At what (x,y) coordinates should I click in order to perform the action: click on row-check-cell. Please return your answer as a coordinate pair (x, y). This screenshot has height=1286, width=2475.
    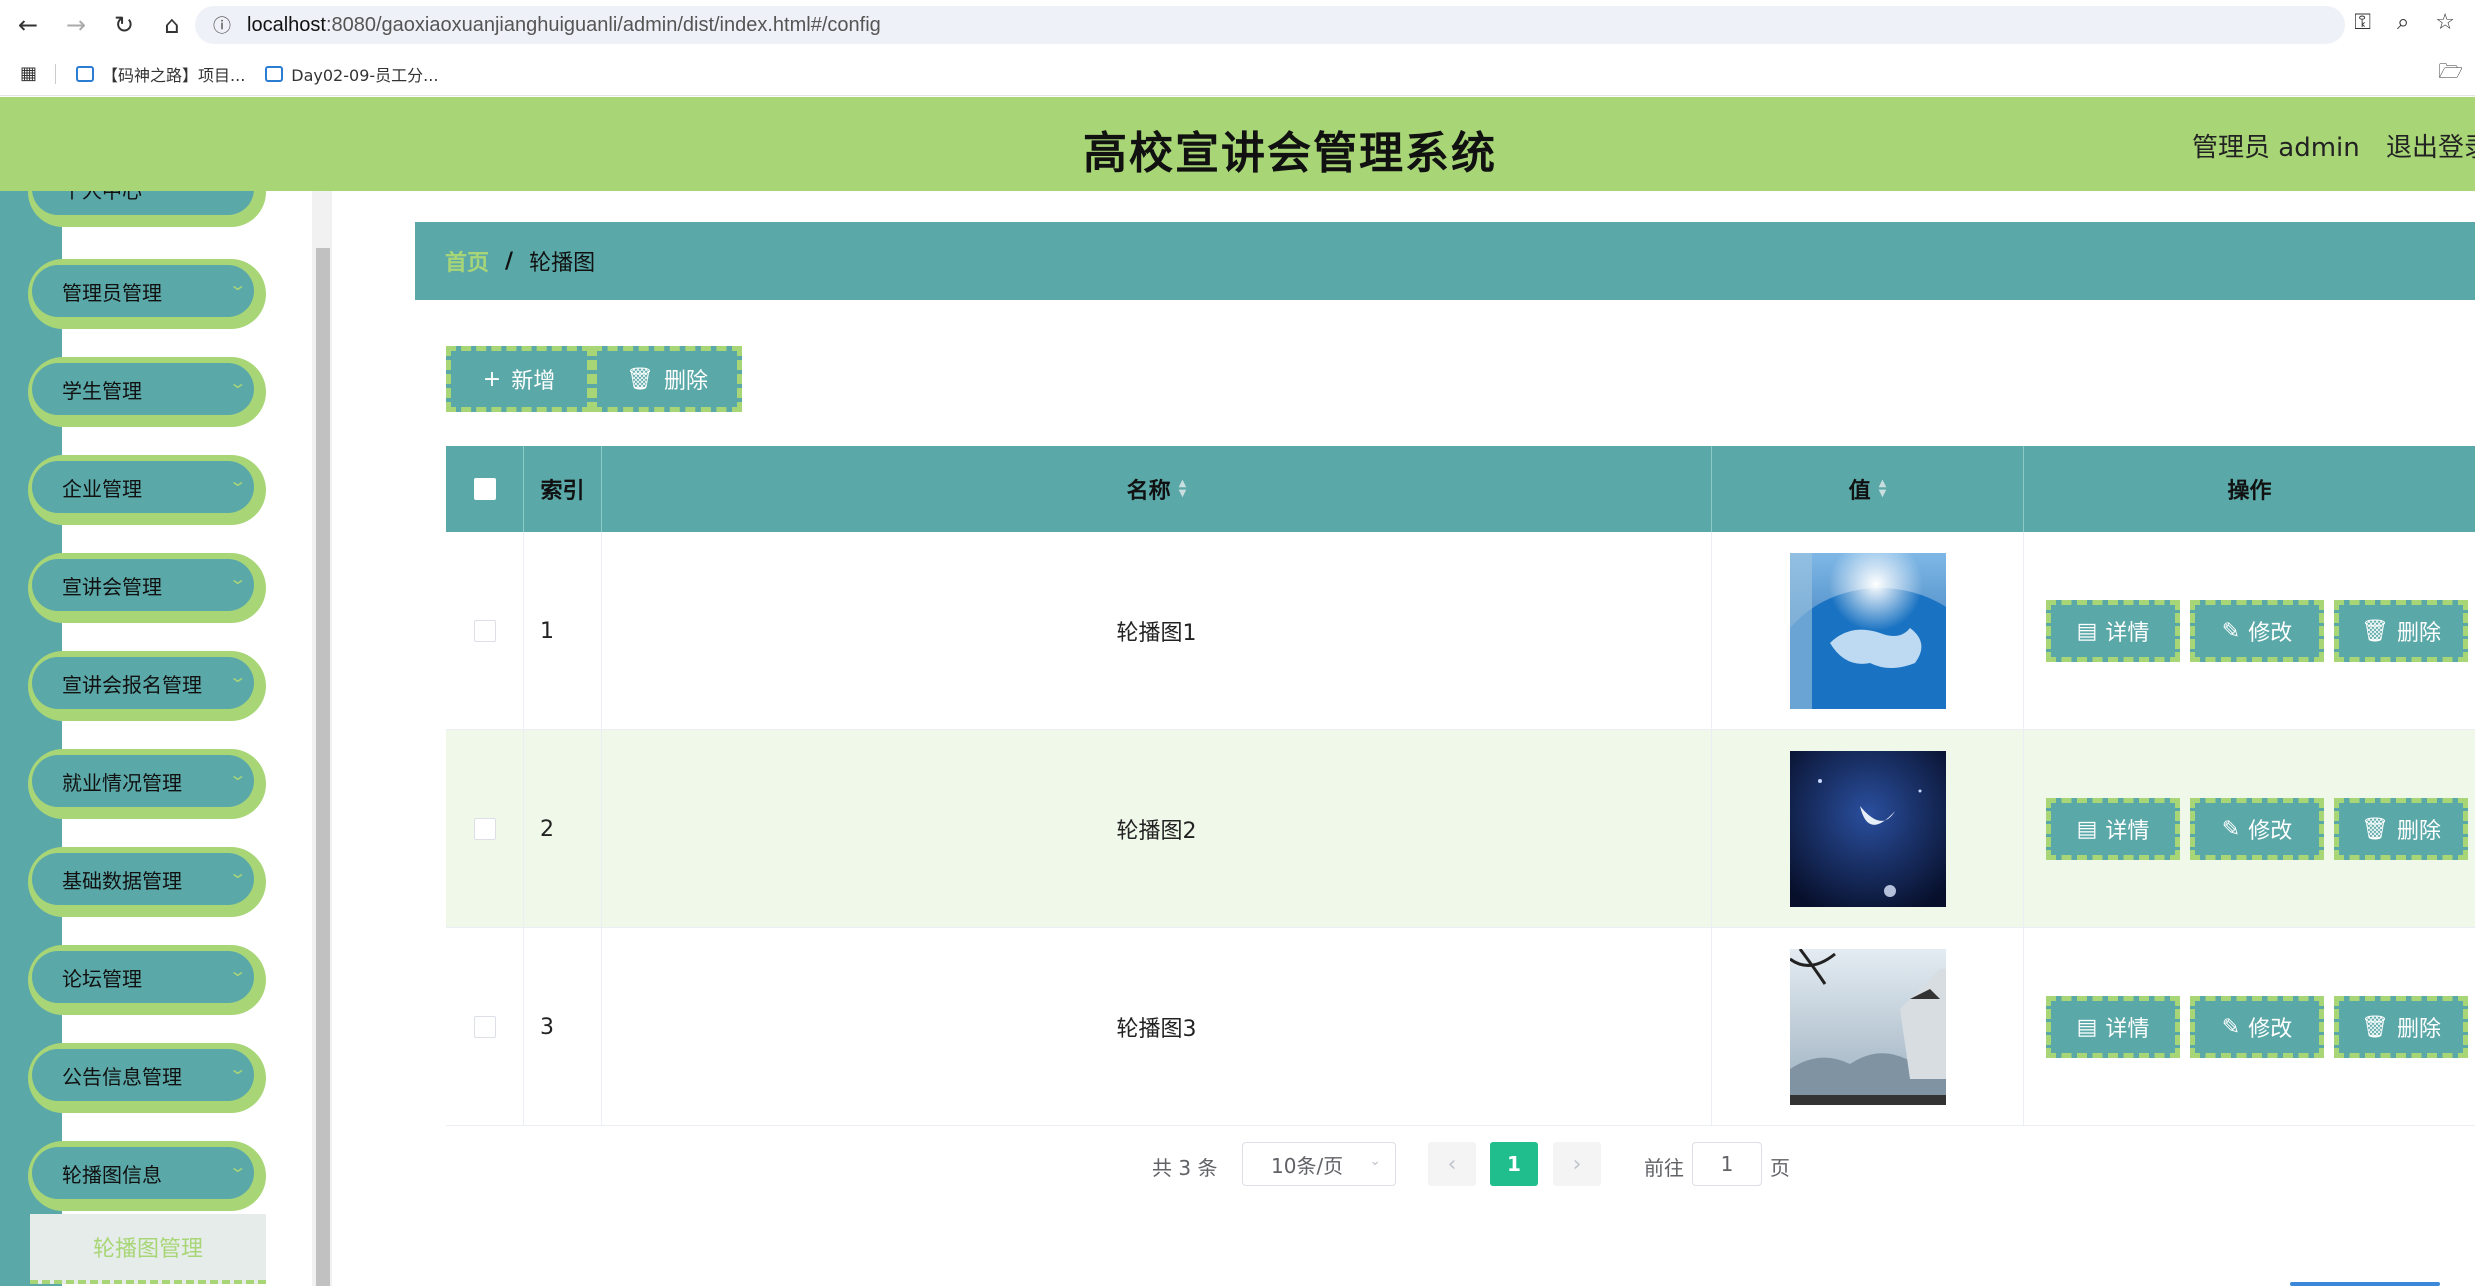
    Looking at the image, I should click on (485, 829).